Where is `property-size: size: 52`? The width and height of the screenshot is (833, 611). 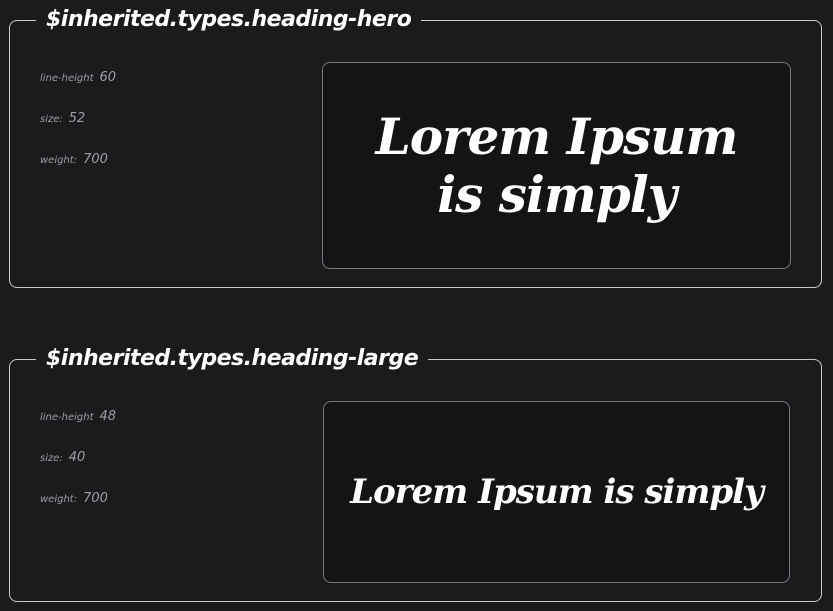
property-size: size: 52 is located at coordinates (160, 131).